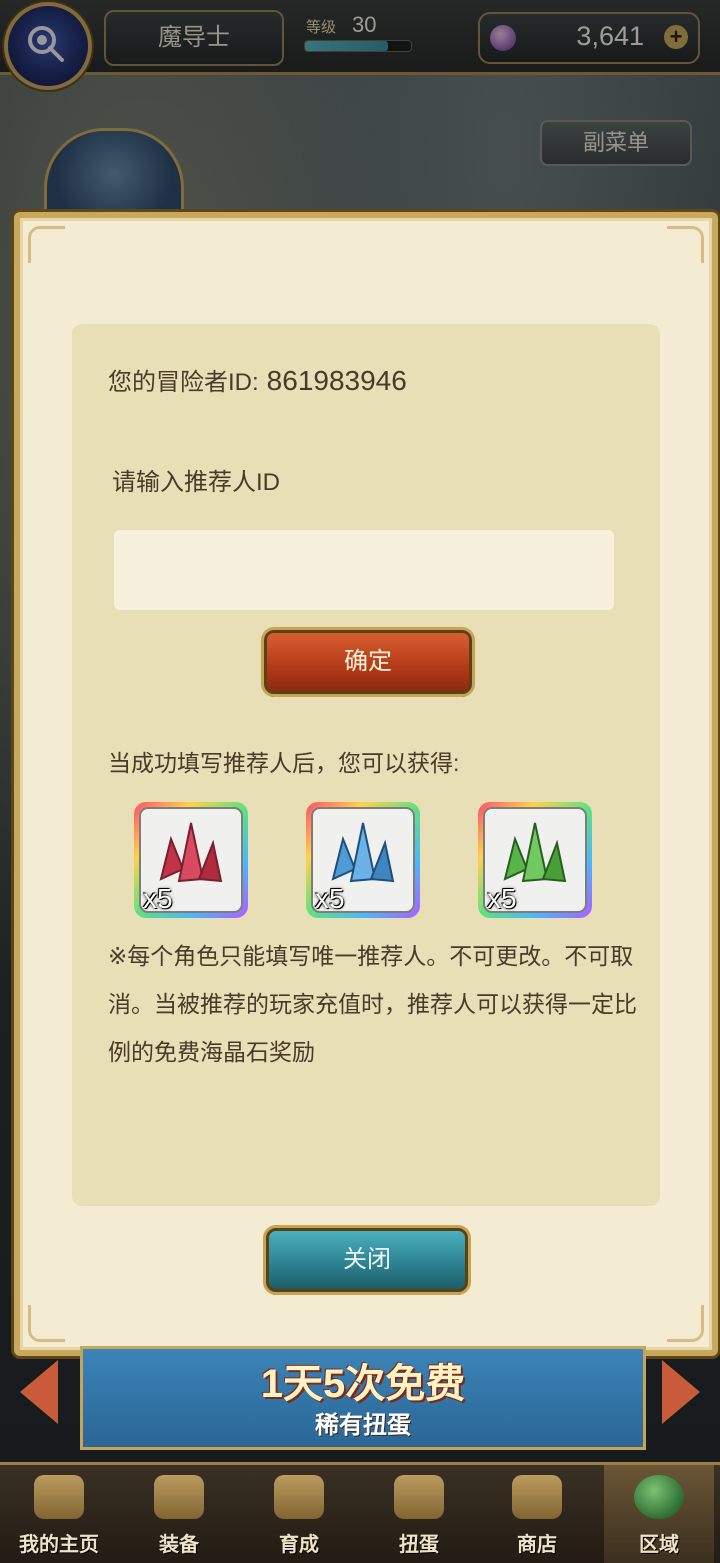 The image size is (720, 1563). Describe the element at coordinates (537, 1497) in the screenshot. I see `shop-bag-icon` at that location.